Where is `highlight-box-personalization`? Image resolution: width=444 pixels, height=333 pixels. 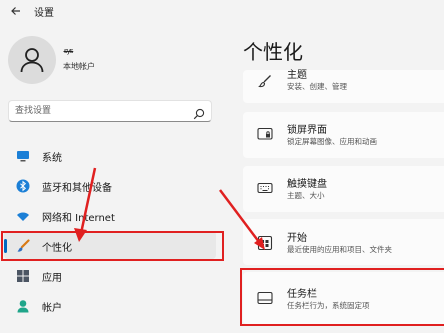 highlight-box-personalization is located at coordinates (112, 246).